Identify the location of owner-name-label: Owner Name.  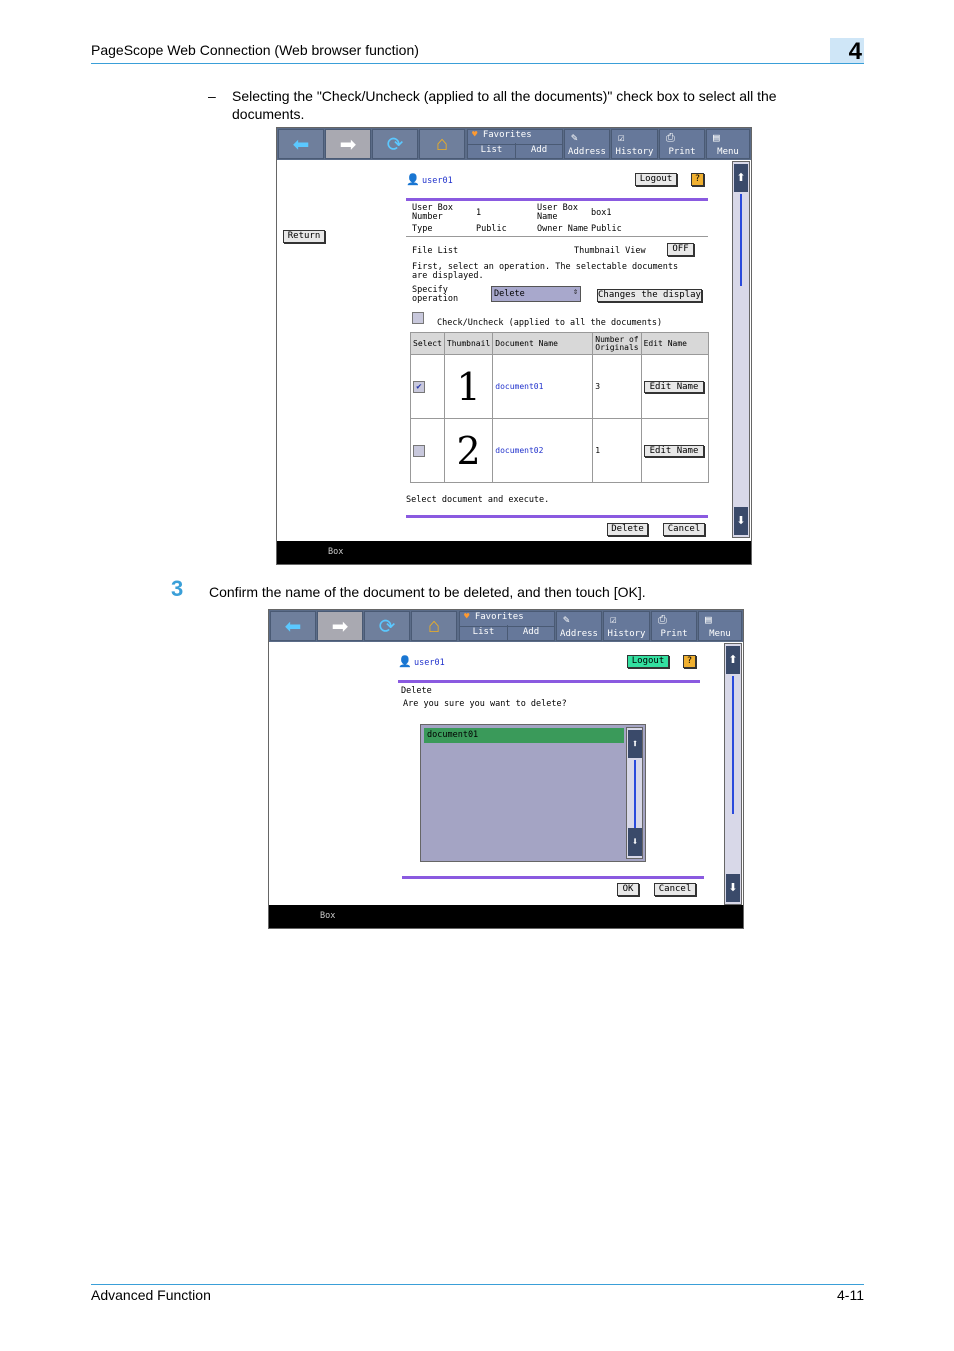
(563, 229).